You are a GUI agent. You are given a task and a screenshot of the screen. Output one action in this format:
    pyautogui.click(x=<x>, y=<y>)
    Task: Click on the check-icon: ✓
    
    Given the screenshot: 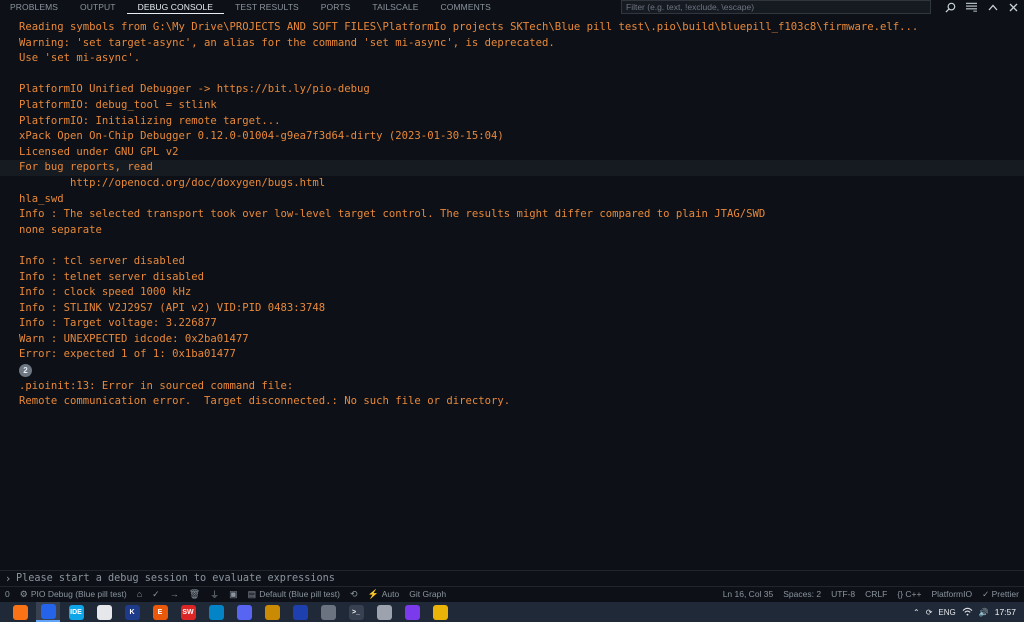 What is the action you would take?
    pyautogui.click(x=156, y=593)
    